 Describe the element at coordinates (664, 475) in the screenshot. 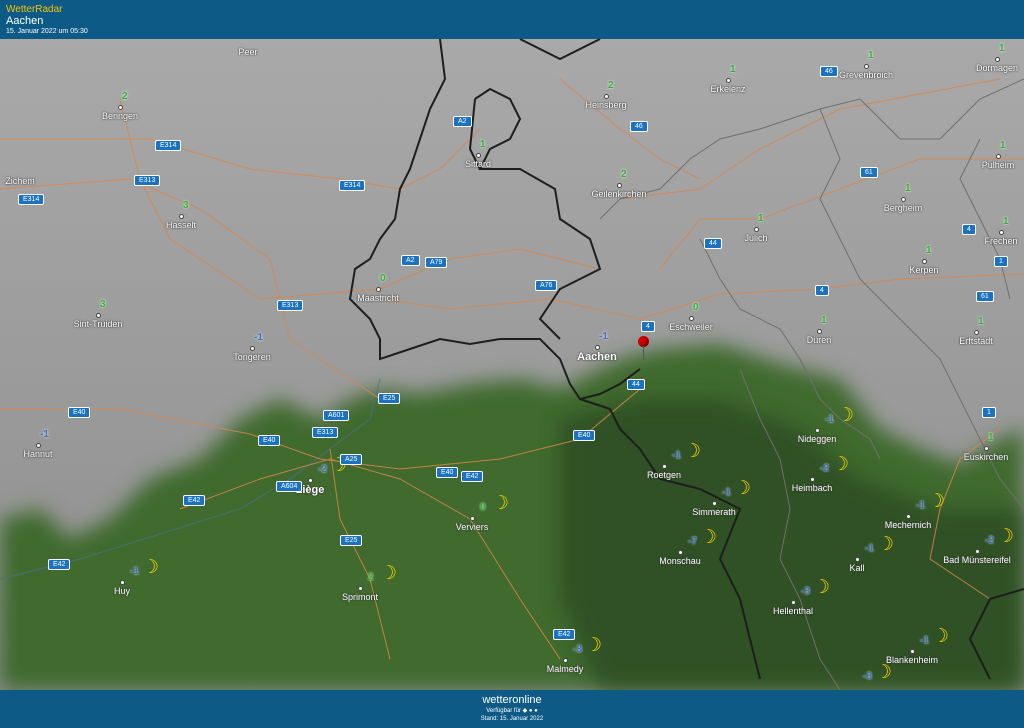

I see `city-label-roetgen: Roetgen` at that location.